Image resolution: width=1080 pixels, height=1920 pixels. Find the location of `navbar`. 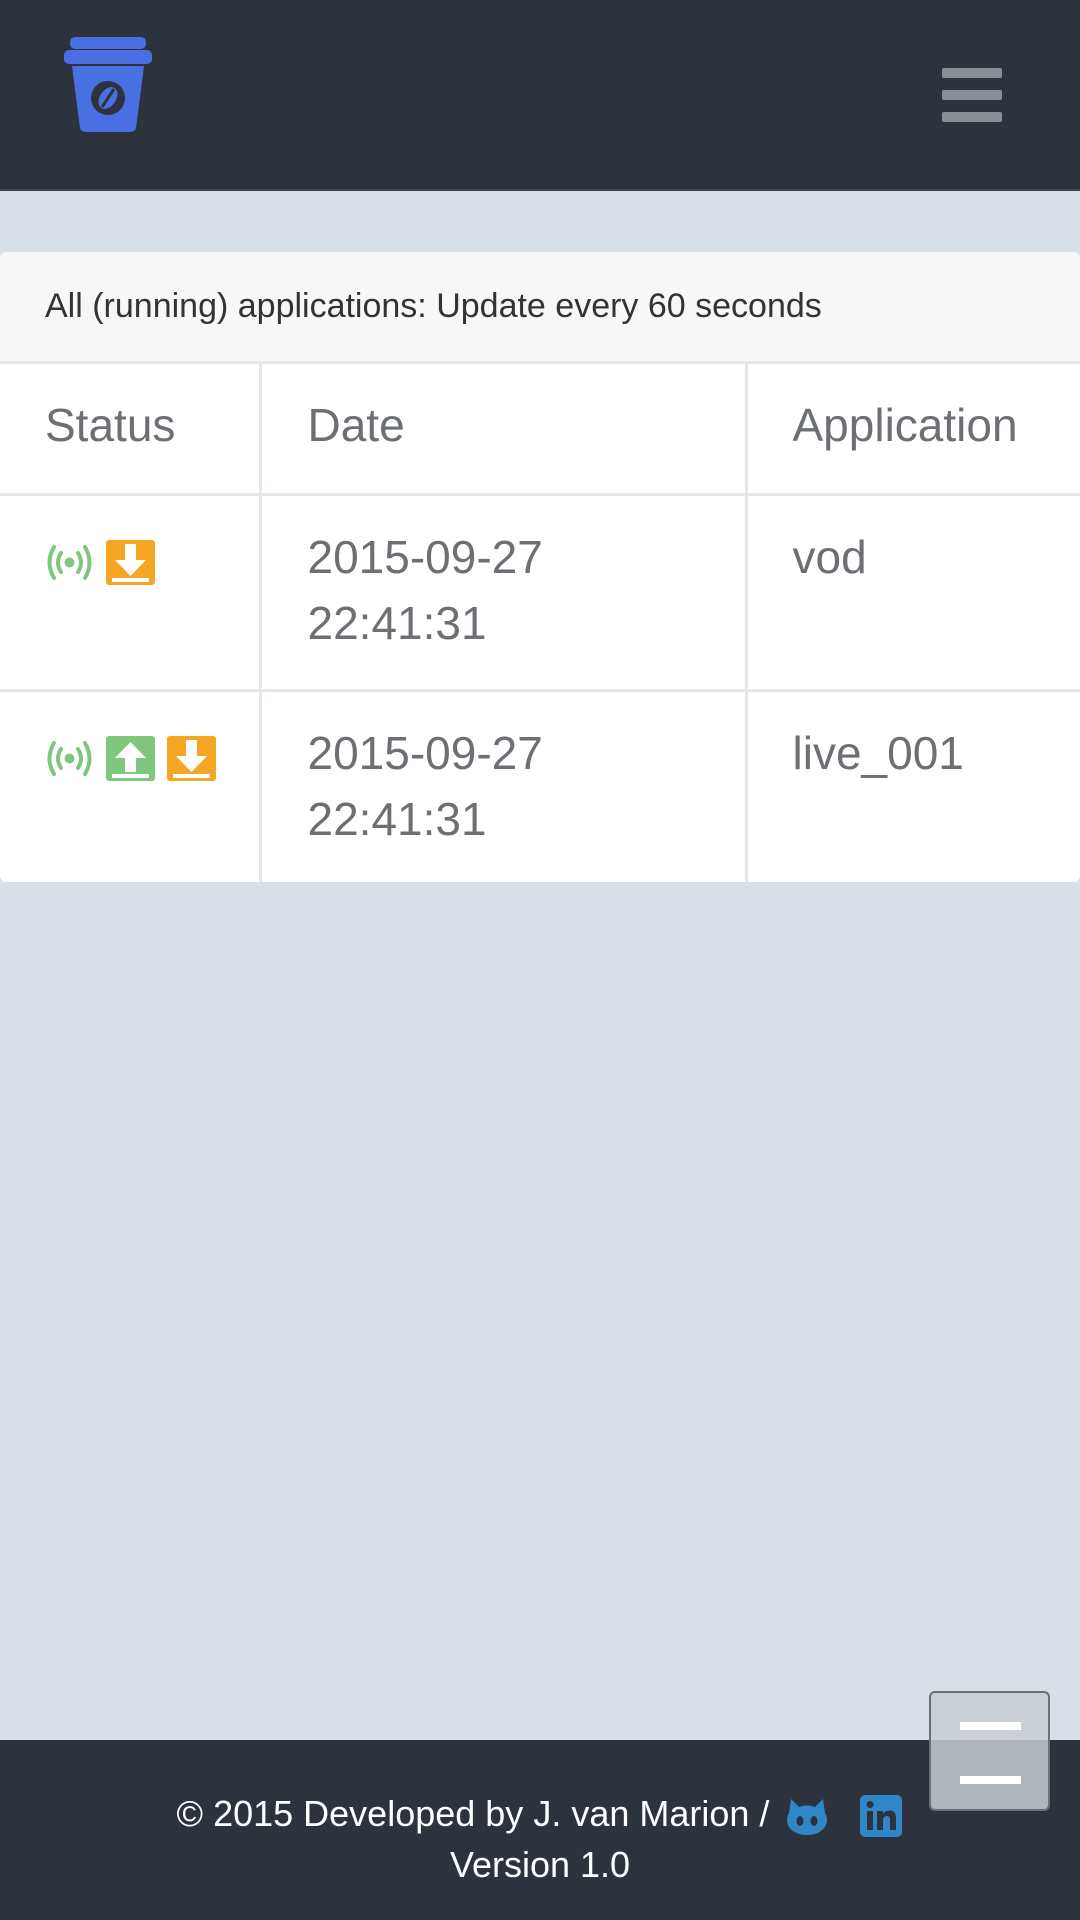

navbar is located at coordinates (540, 95).